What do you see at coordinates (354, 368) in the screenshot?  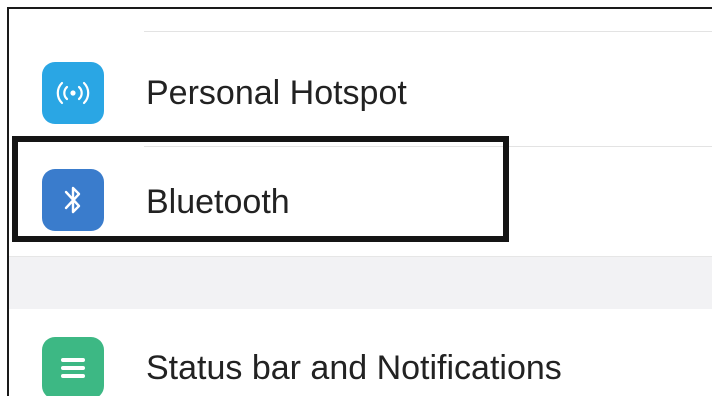 I see `settings-item-label: Status bar and Notifications` at bounding box center [354, 368].